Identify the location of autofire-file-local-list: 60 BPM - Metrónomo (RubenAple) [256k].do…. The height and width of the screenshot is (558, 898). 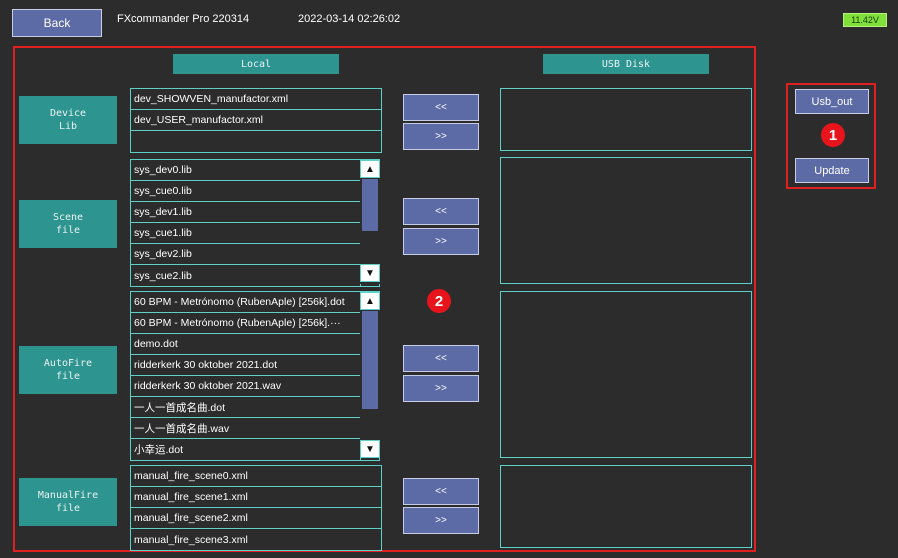
(255, 376).